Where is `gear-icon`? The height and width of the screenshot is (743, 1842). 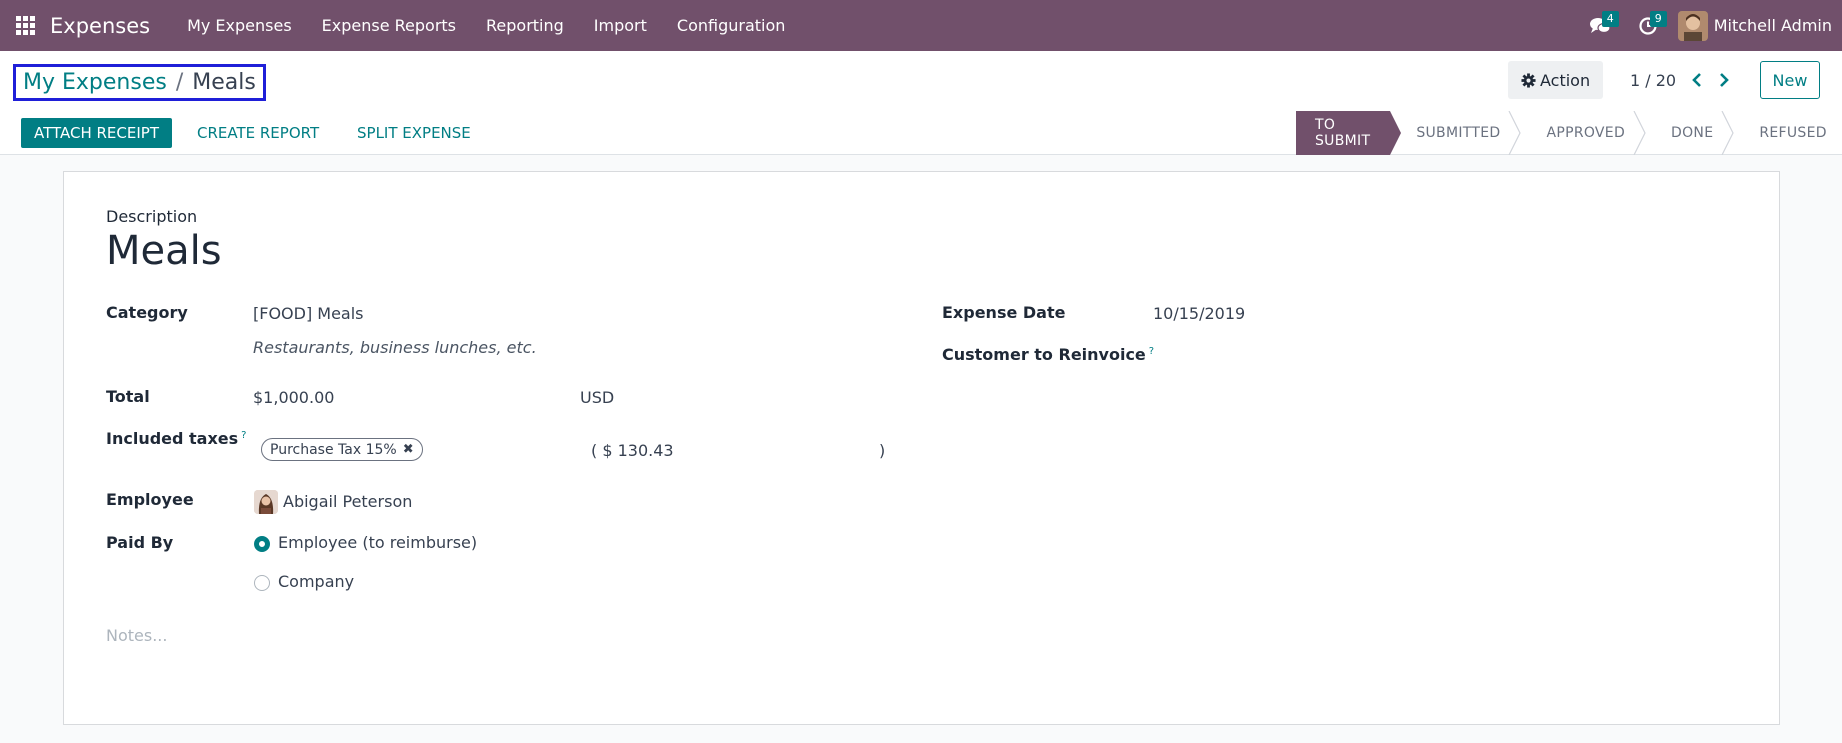 gear-icon is located at coordinates (1528, 80).